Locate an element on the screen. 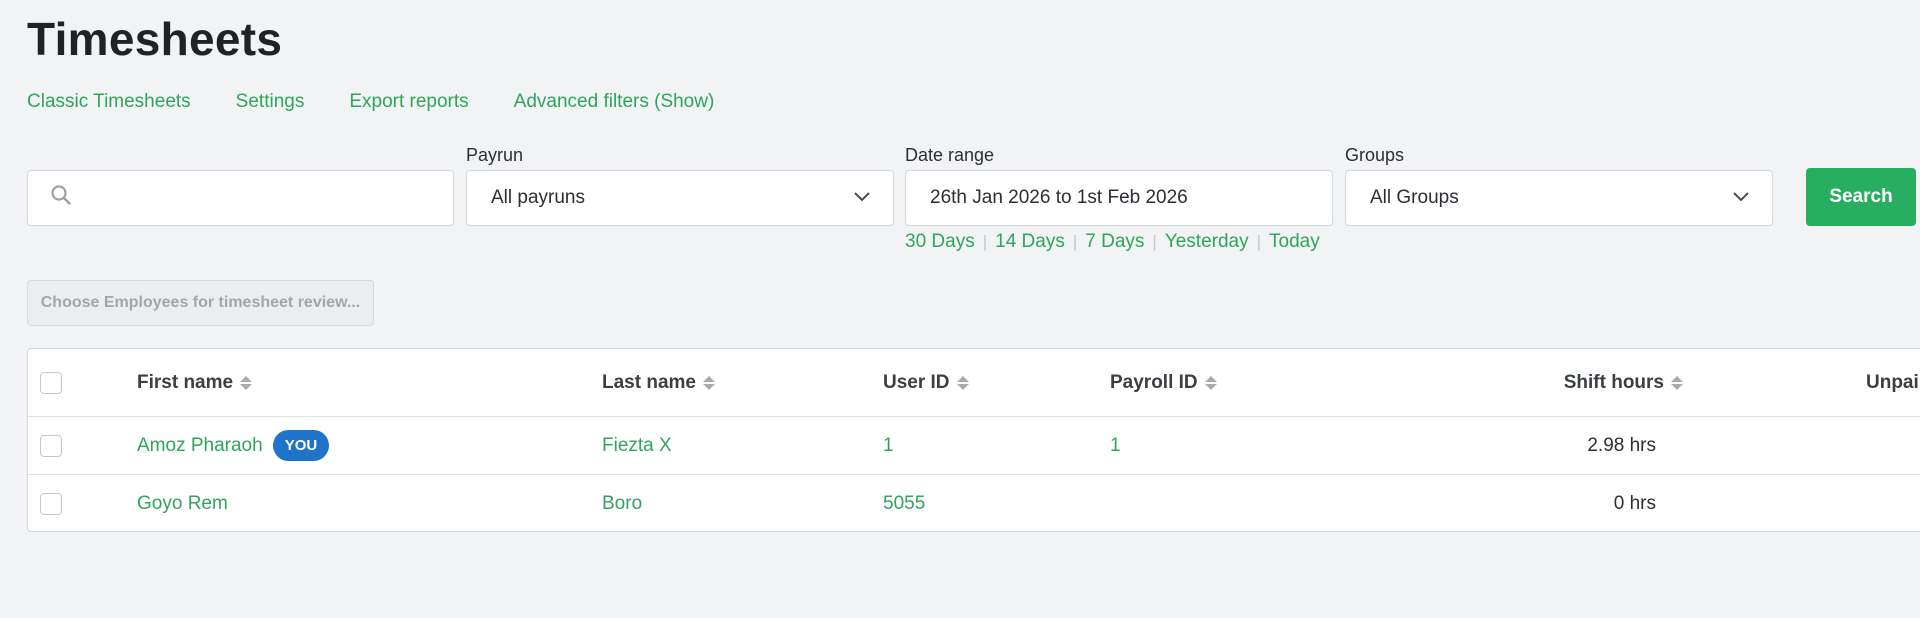 This screenshot has height=618, width=1920. column-user-id: User ID is located at coordinates (926, 382).